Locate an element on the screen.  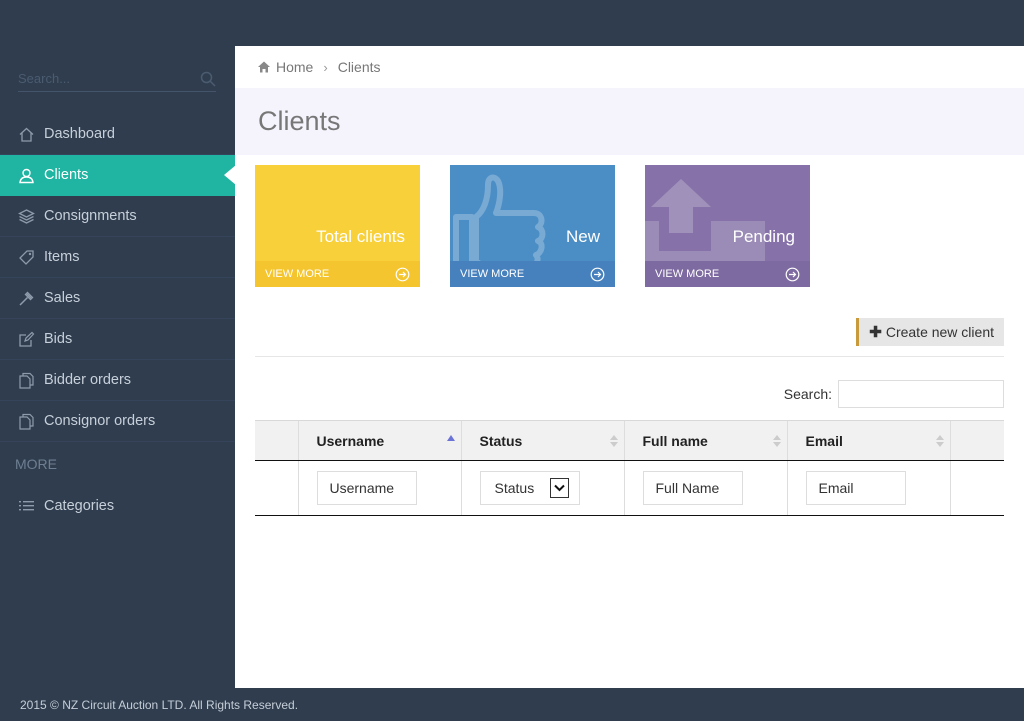
column-header-label: Status is located at coordinates (501, 440).